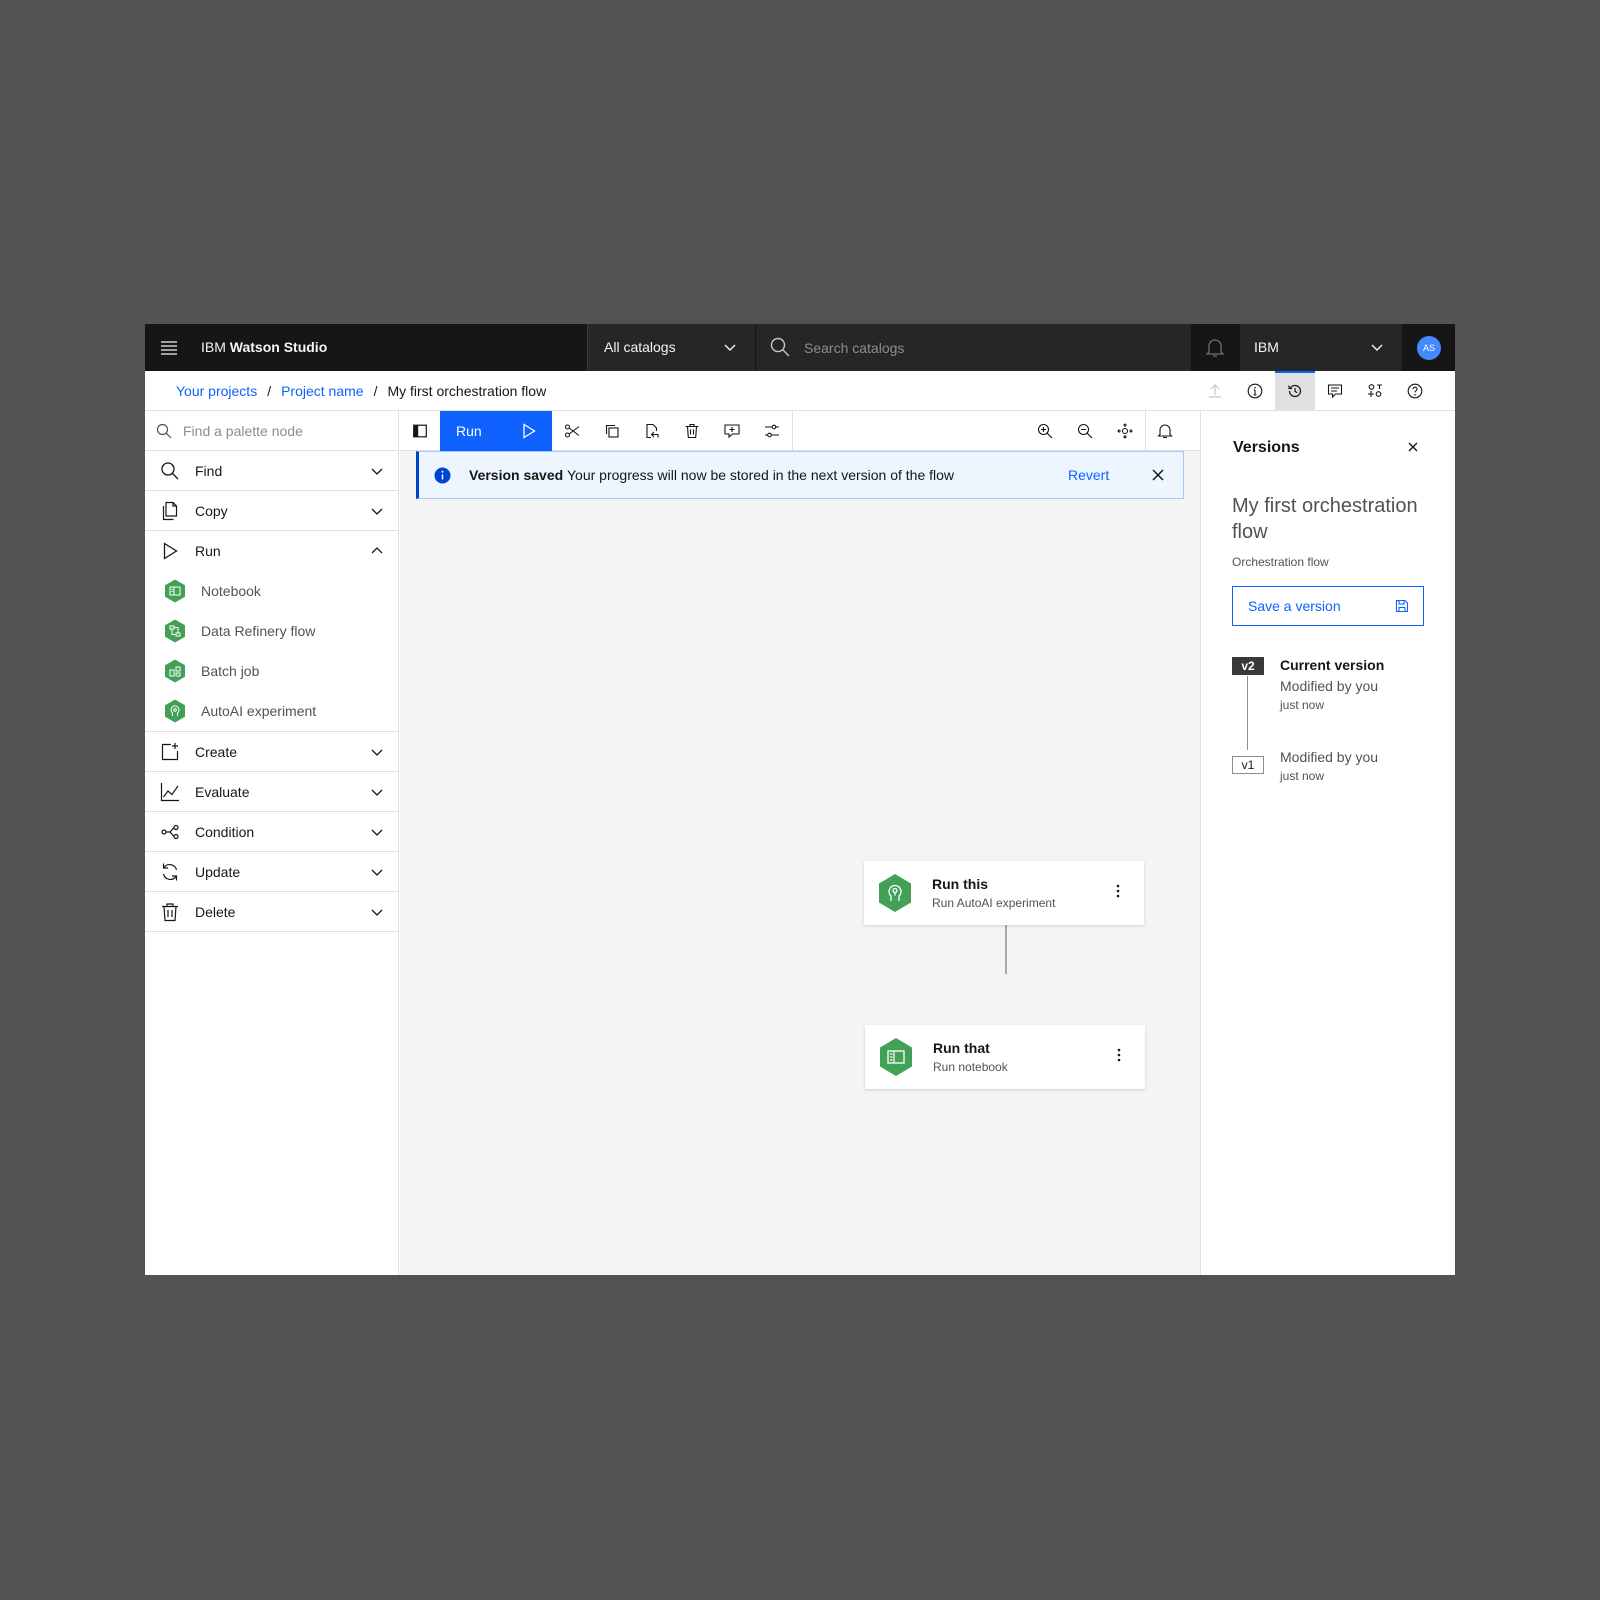 The image size is (1600, 1600). I want to click on flow-node-run-this: Run this Run AutoAI experiment, so click(1004, 893).